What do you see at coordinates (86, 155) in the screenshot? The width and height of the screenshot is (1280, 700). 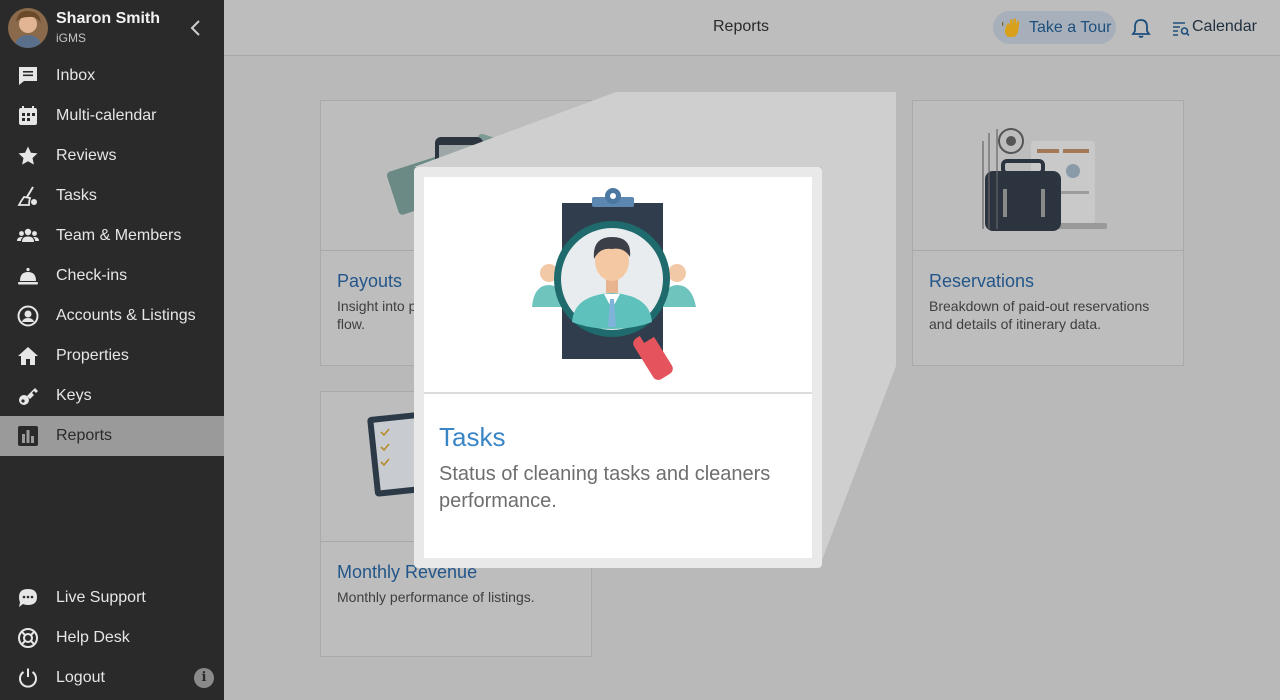 I see `nav-label: Reviews` at bounding box center [86, 155].